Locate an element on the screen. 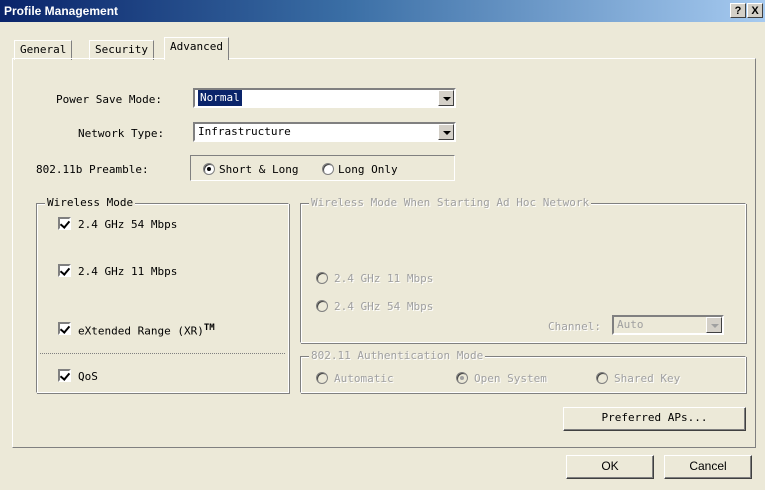 The width and height of the screenshot is (765, 490). auth-shared-key-radio is located at coordinates (602, 378).